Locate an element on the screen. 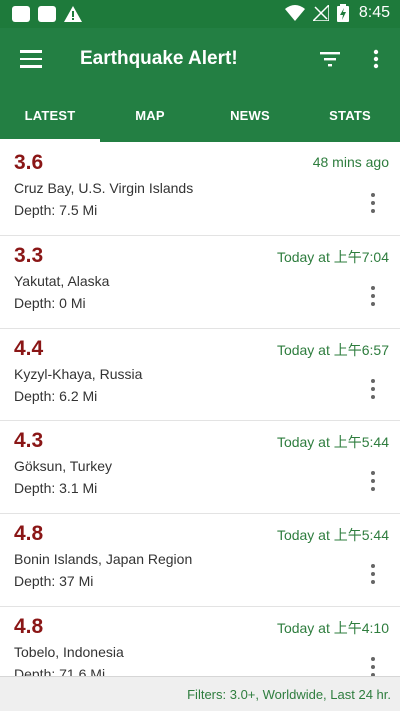 The width and height of the screenshot is (400, 711). app-bar: Earthquake Alert! is located at coordinates (200, 59).